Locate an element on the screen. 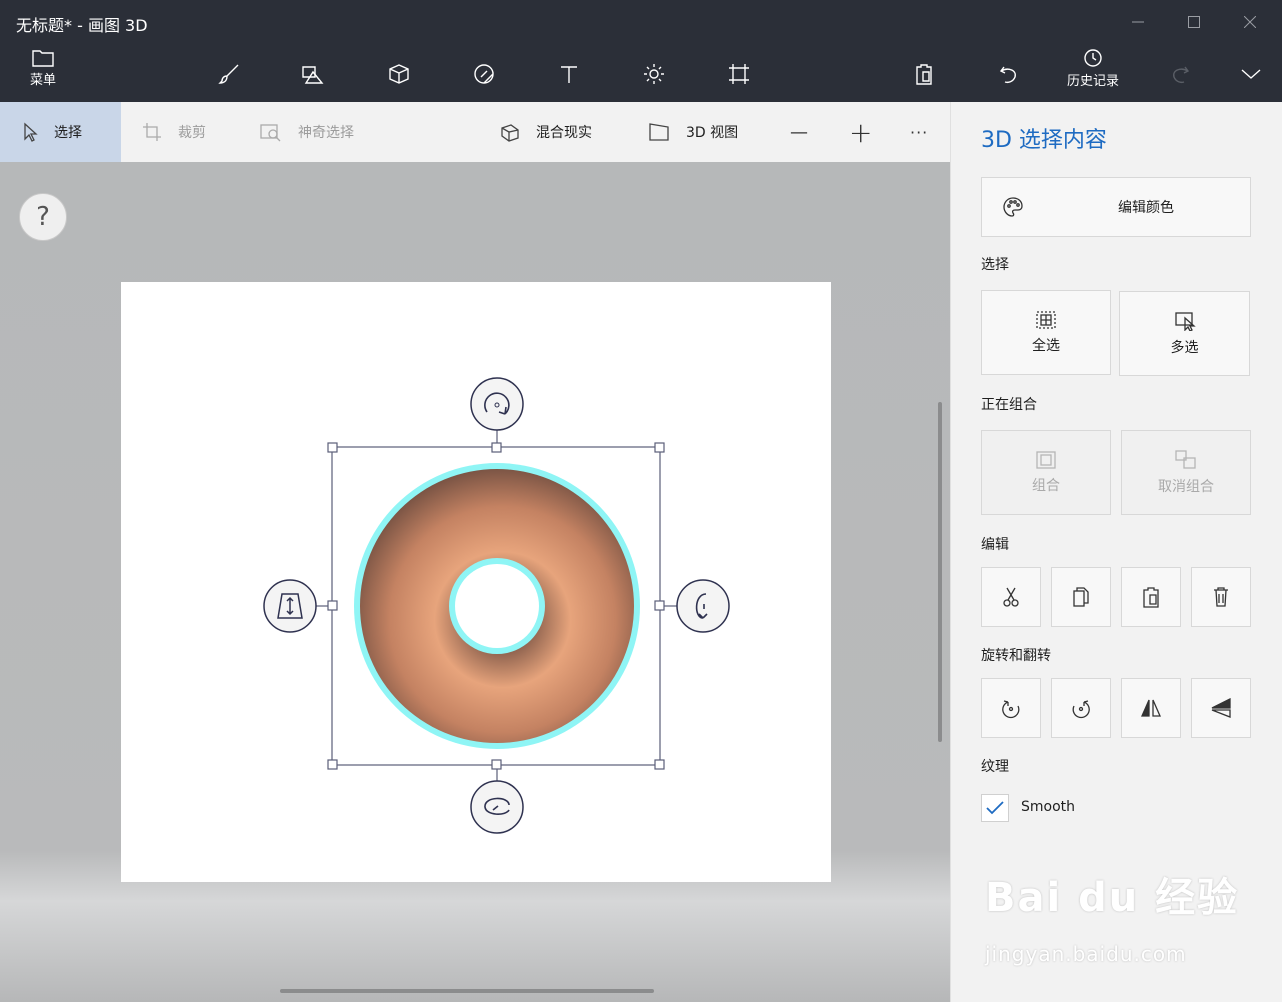 The image size is (1282, 1002). text-button is located at coordinates (569, 74).